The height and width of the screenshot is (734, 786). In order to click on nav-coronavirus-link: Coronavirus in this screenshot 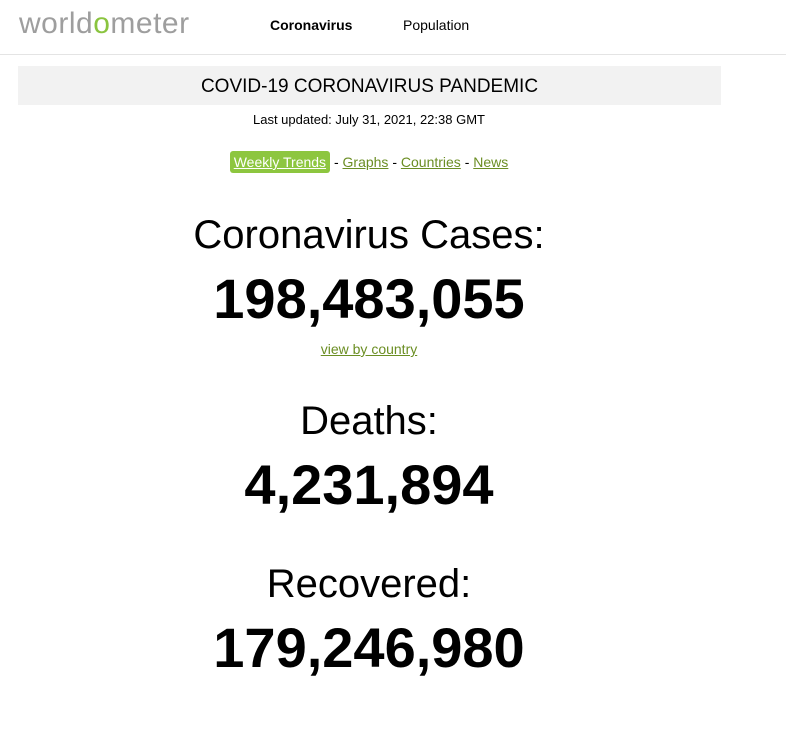, I will do `click(311, 25)`.